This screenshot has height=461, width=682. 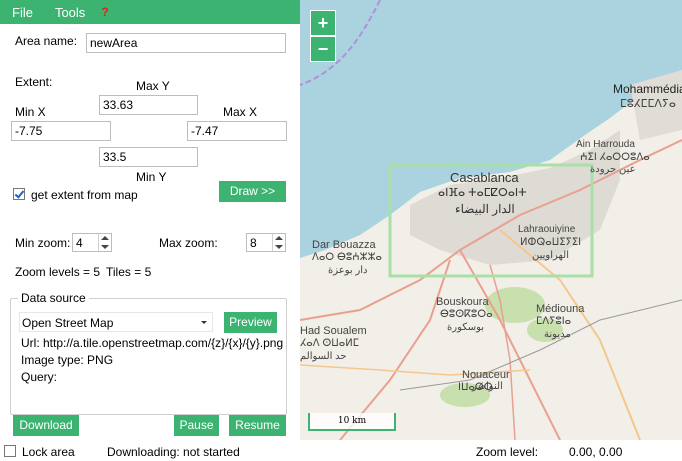 I want to click on map-label: حد السوالم, so click(x=323, y=356).